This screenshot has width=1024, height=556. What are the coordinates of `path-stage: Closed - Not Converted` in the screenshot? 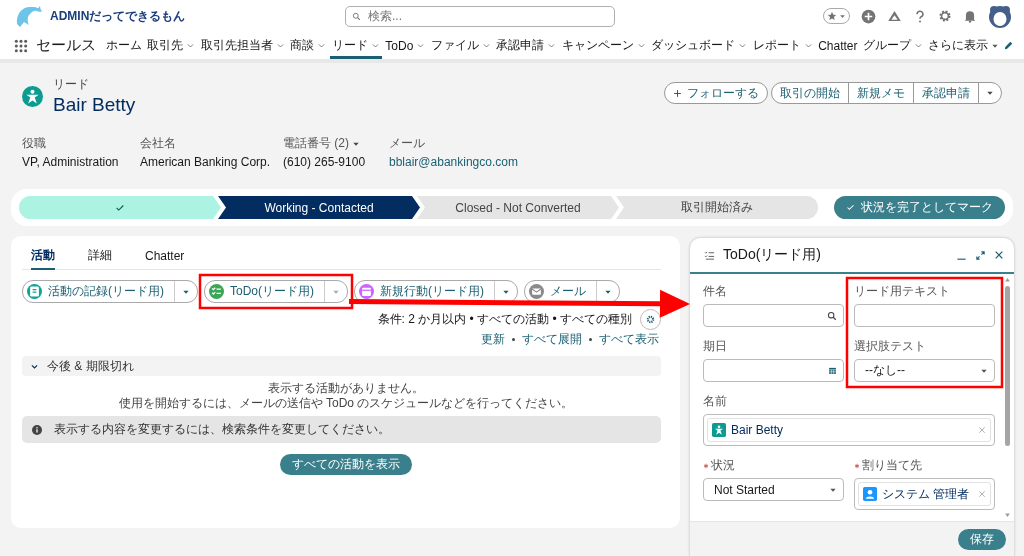 It's located at (518, 207).